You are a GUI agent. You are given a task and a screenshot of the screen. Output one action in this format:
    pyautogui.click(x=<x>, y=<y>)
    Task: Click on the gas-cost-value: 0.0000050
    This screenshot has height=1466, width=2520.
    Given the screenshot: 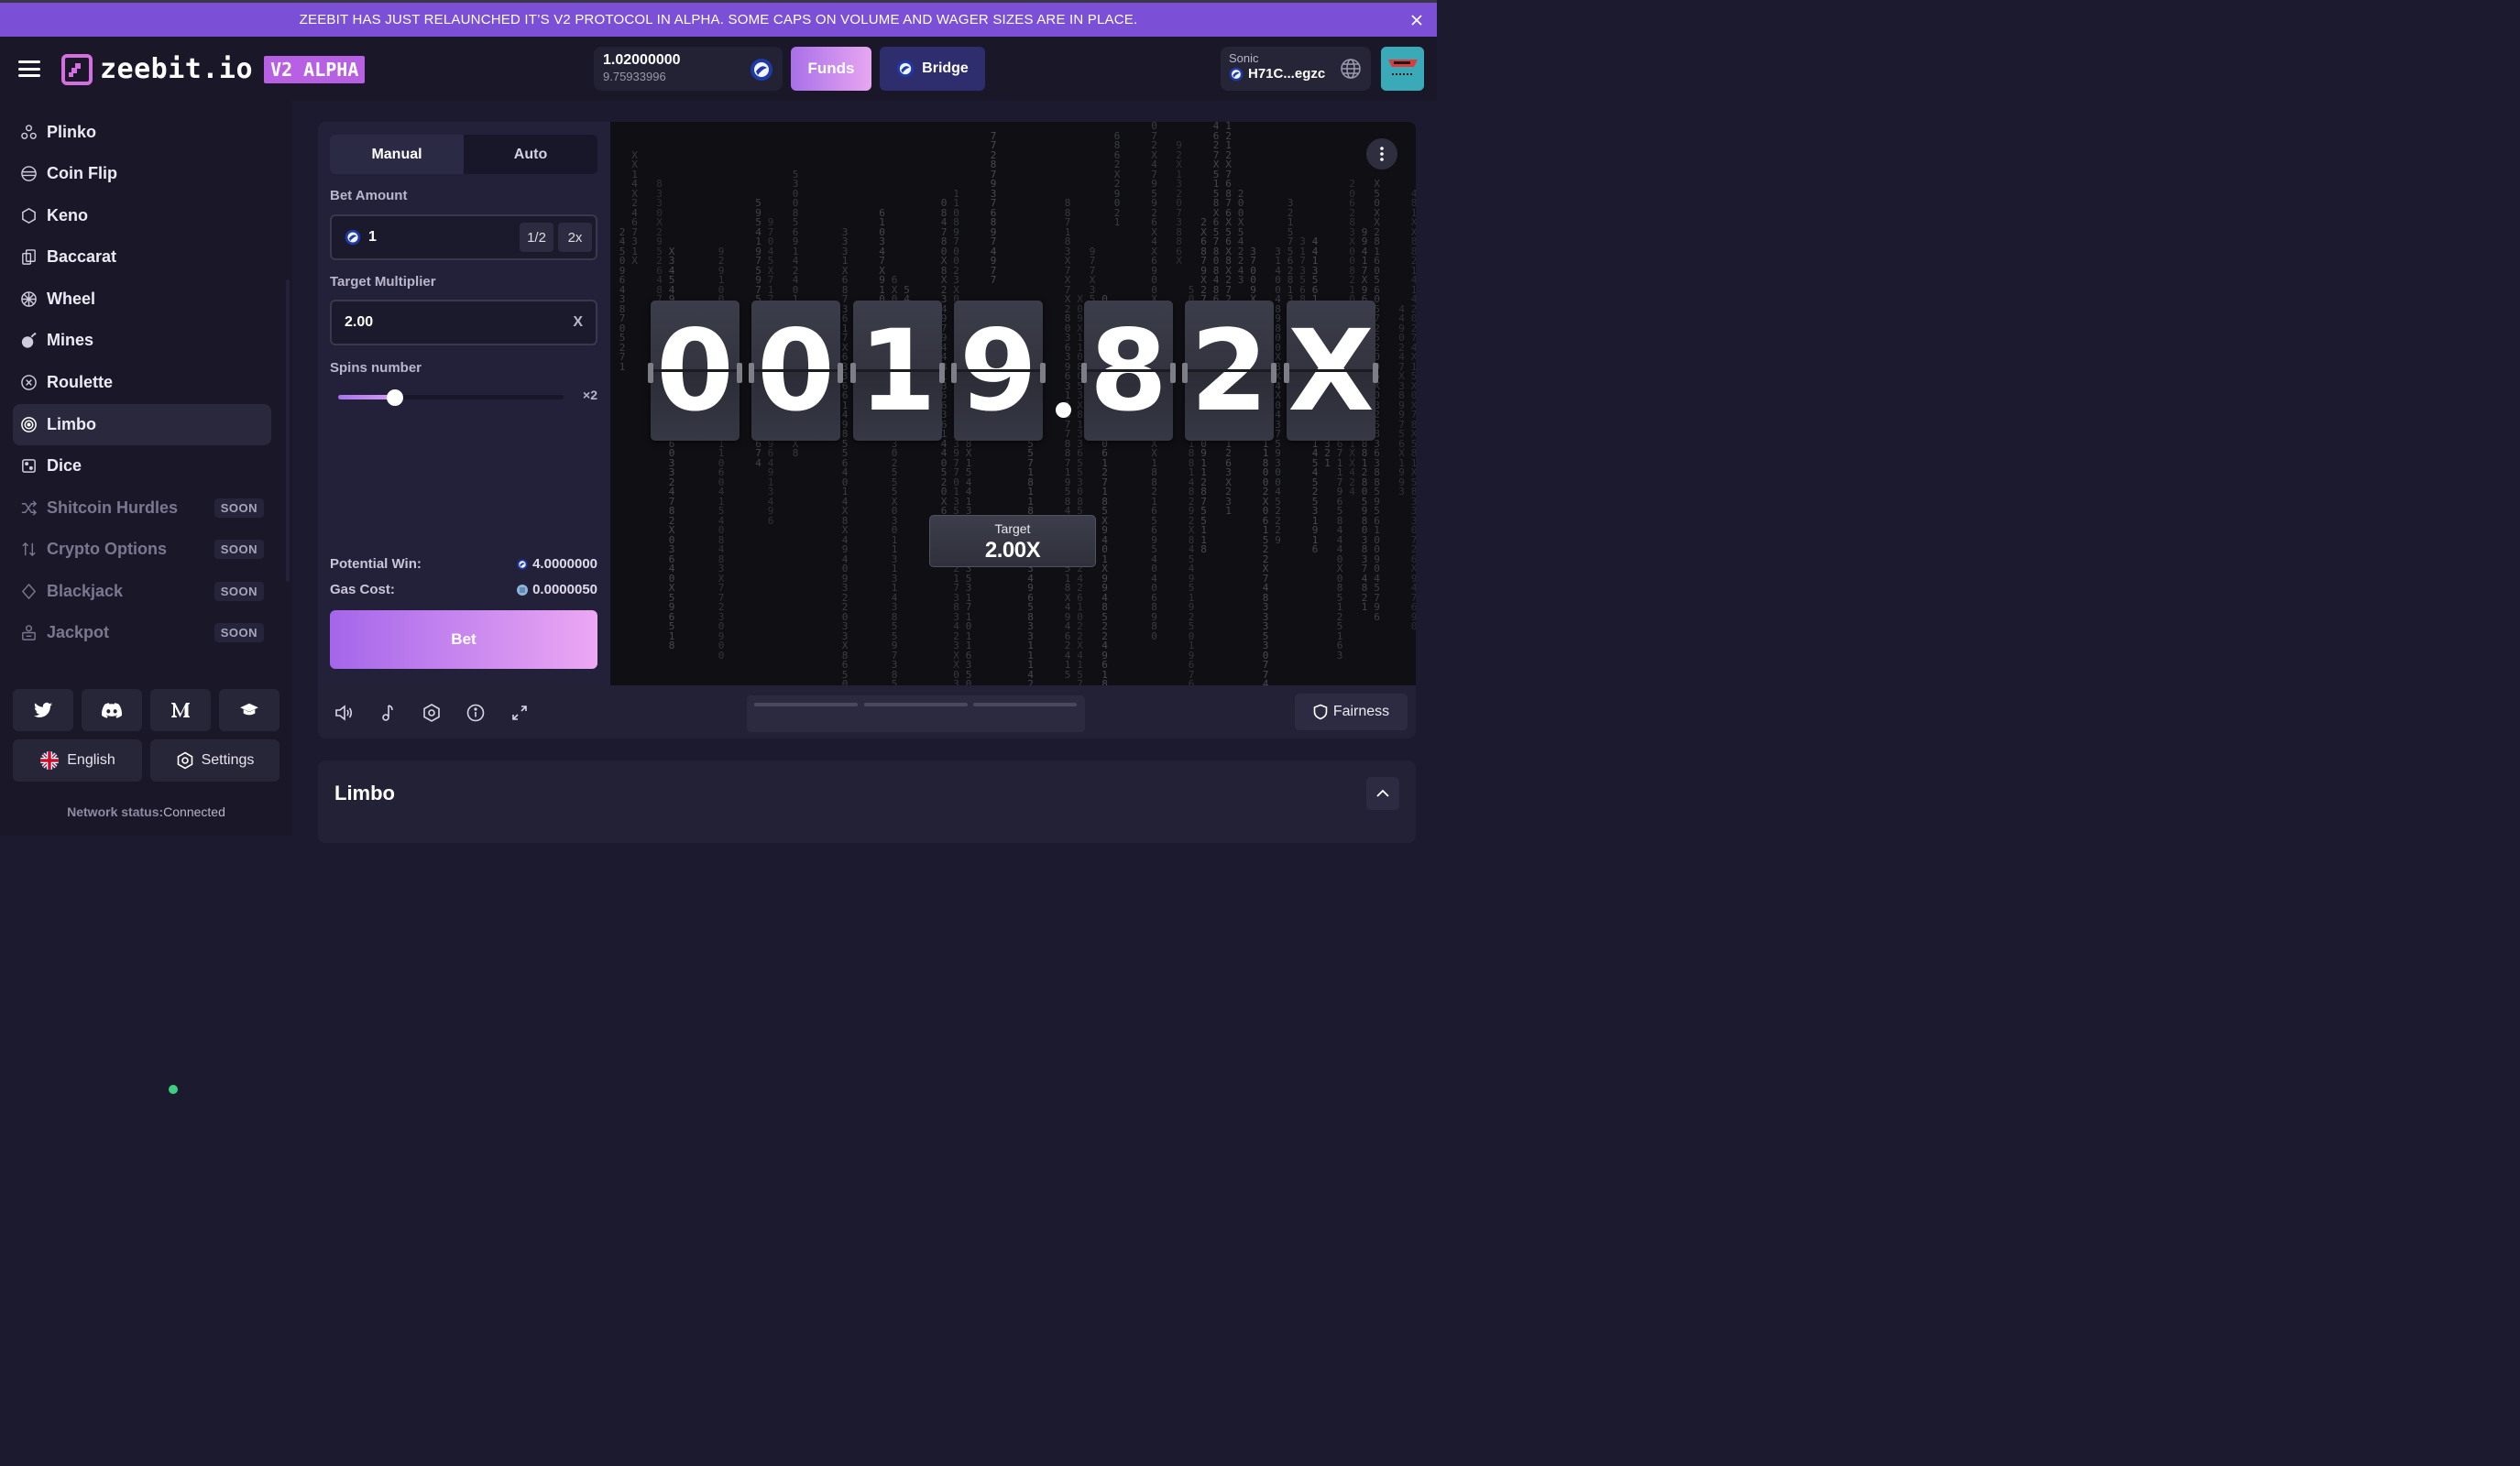 What is the action you would take?
    pyautogui.click(x=564, y=589)
    